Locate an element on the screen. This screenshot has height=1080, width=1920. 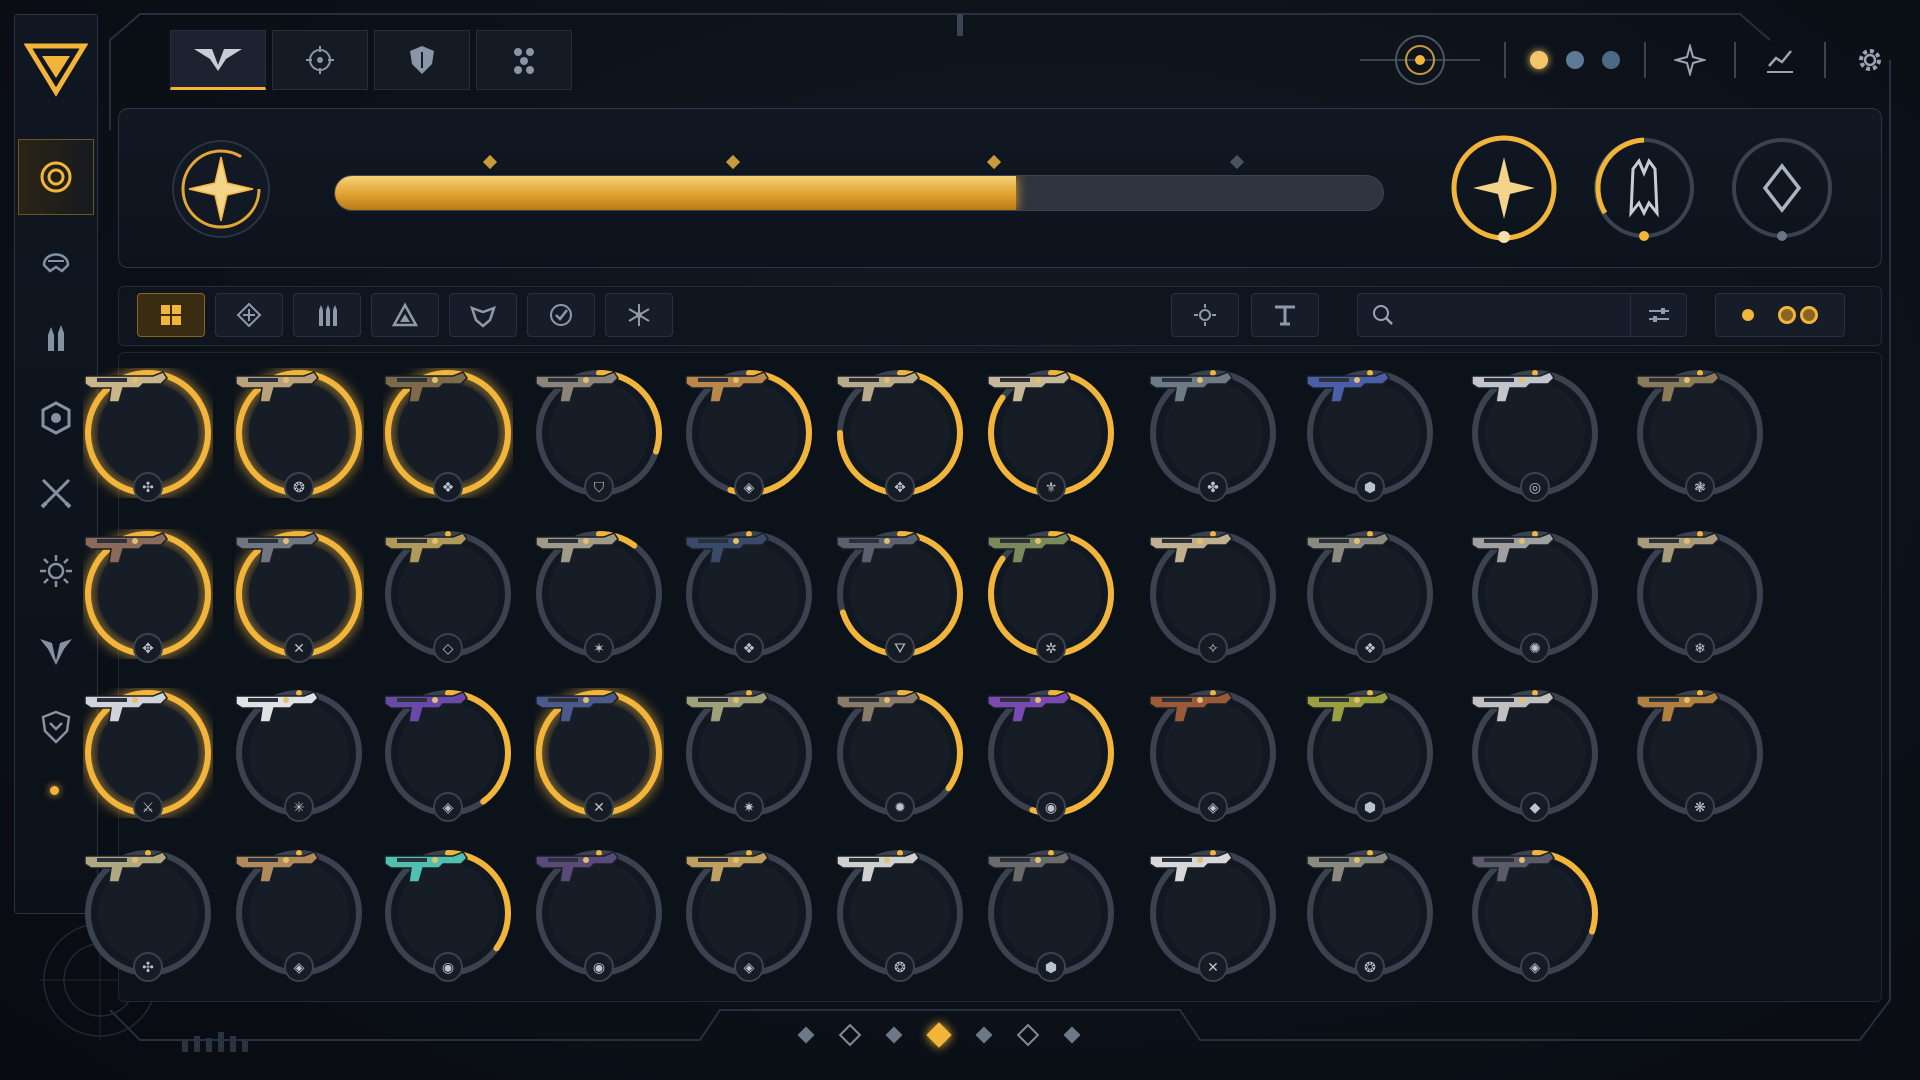
radar-button is located at coordinates (1420, 60).